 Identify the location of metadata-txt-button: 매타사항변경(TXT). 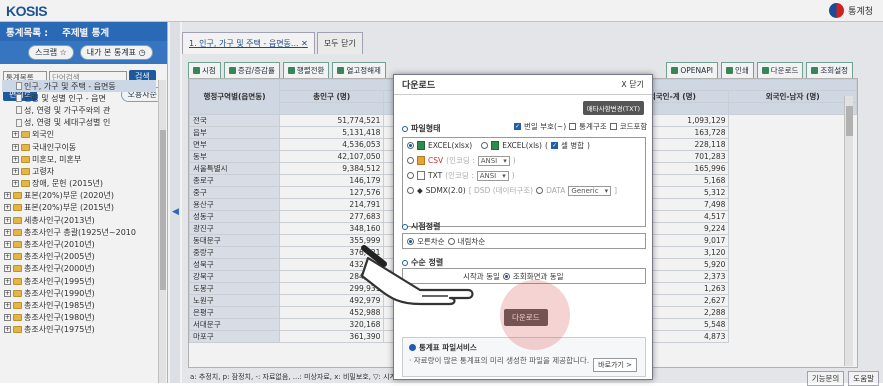
(613, 108).